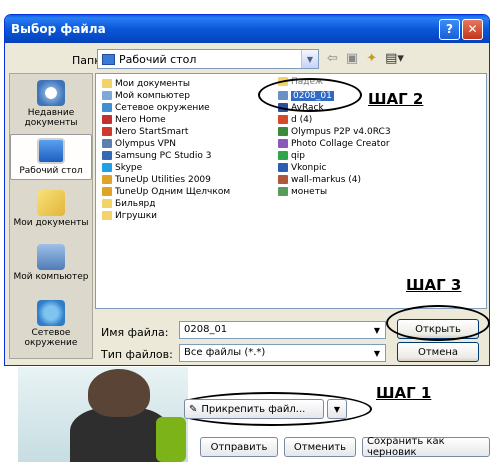 The image size is (494, 462). What do you see at coordinates (371, 58) in the screenshot?
I see `new-folder-icon: ✦` at bounding box center [371, 58].